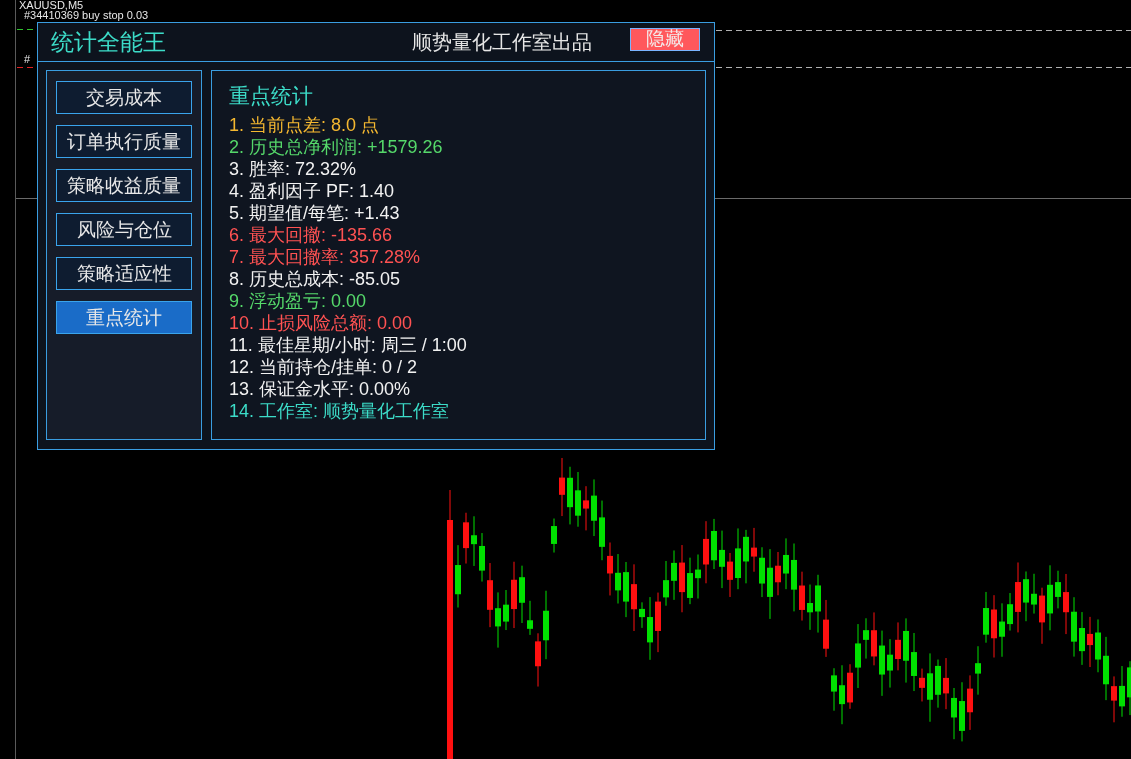 This screenshot has width=1131, height=759. What do you see at coordinates (124, 273) in the screenshot?
I see `nav-button: 策略适应性` at bounding box center [124, 273].